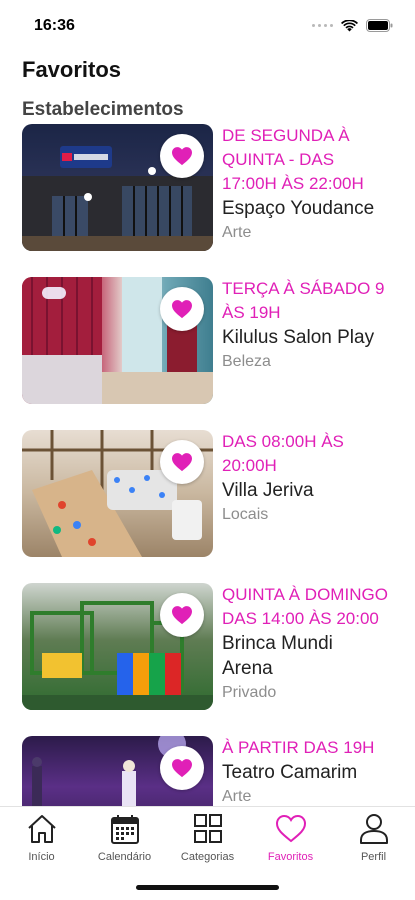 This screenshot has width=415, height=900. What do you see at coordinates (218, 771) in the screenshot?
I see `establishment-card: À PARTIR DAS 19H Teatro Camarim Arte` at bounding box center [218, 771].